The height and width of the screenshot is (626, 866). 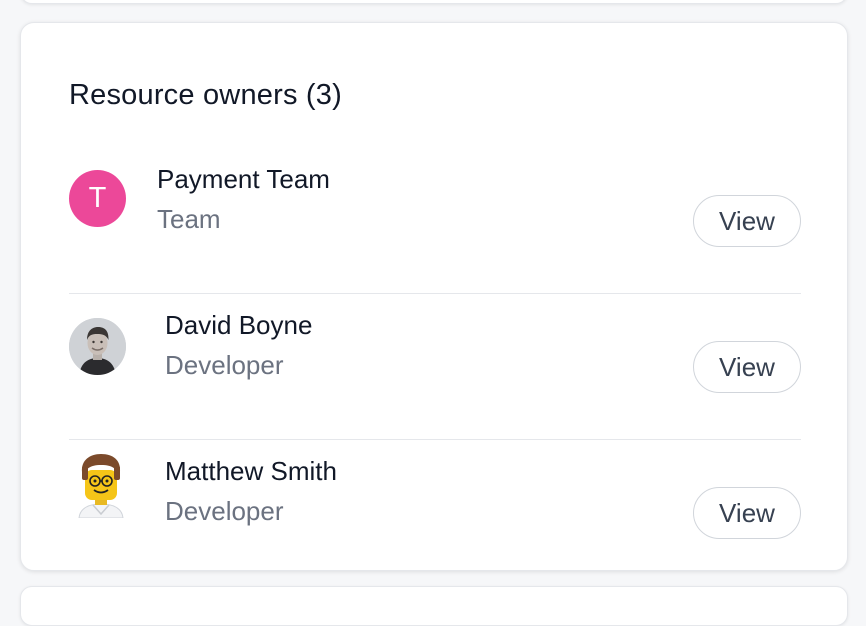 I want to click on owner-name: Matthew Smith, so click(x=251, y=471).